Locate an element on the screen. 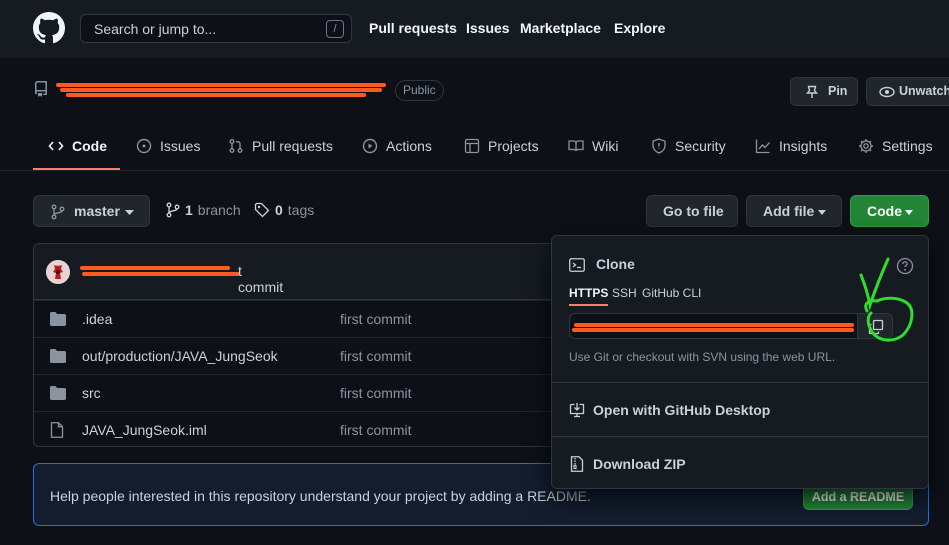  nav-marketplace: Marketplace is located at coordinates (560, 28).